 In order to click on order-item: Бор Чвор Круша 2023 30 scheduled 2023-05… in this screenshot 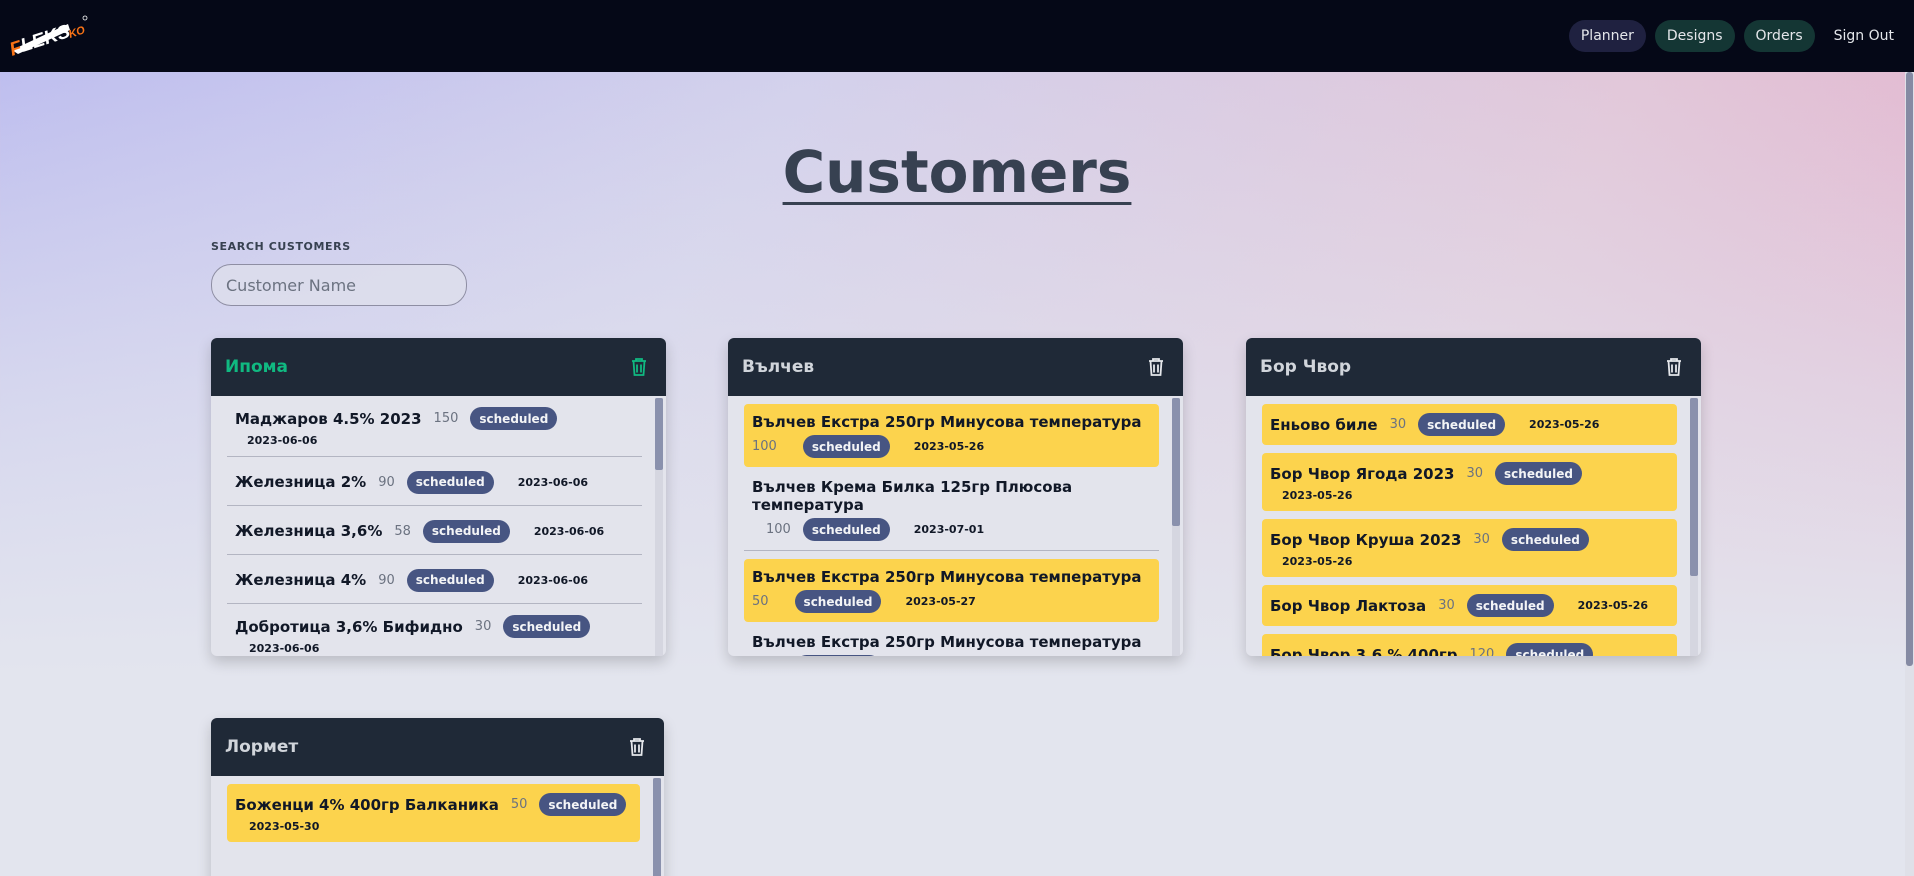, I will do `click(1469, 548)`.